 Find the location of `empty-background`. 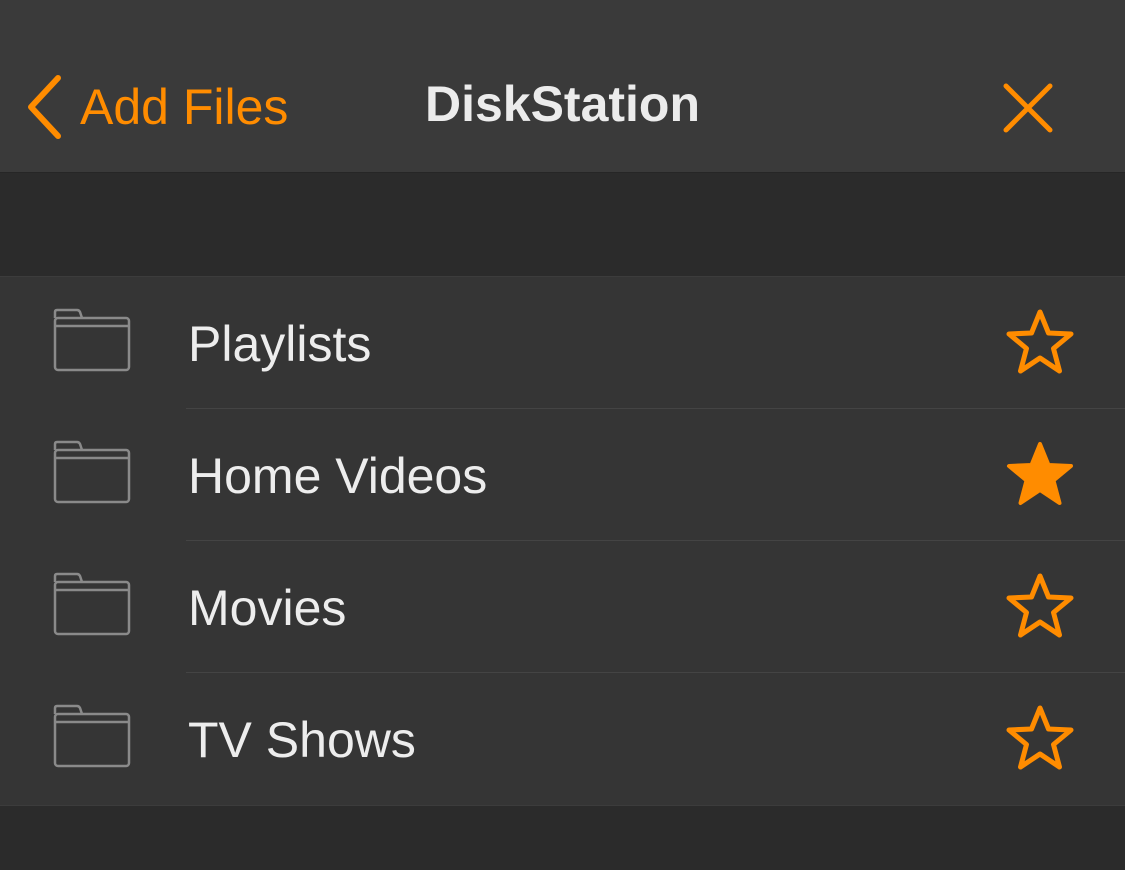

empty-background is located at coordinates (562, 838).